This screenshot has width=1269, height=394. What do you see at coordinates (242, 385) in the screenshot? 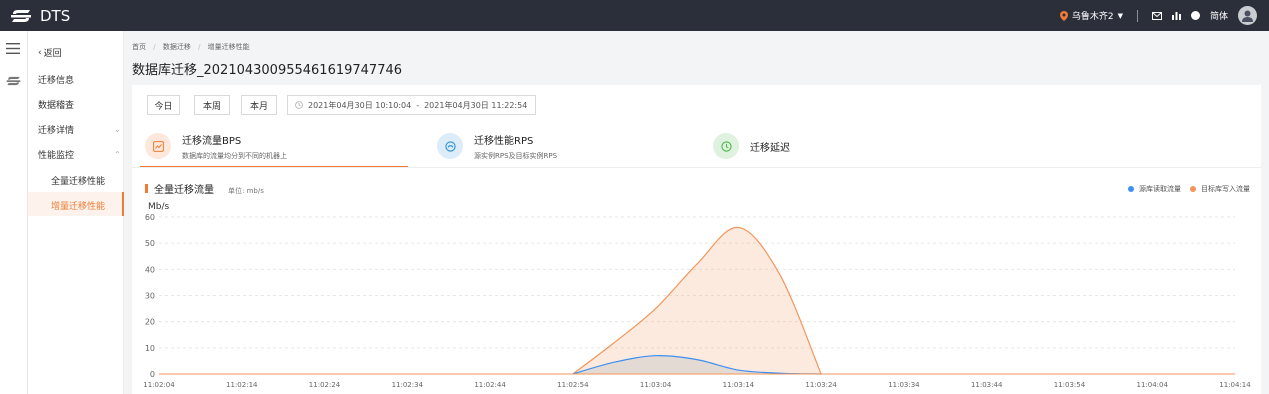
I see `x-tick-label: 11:02:14` at bounding box center [242, 385].